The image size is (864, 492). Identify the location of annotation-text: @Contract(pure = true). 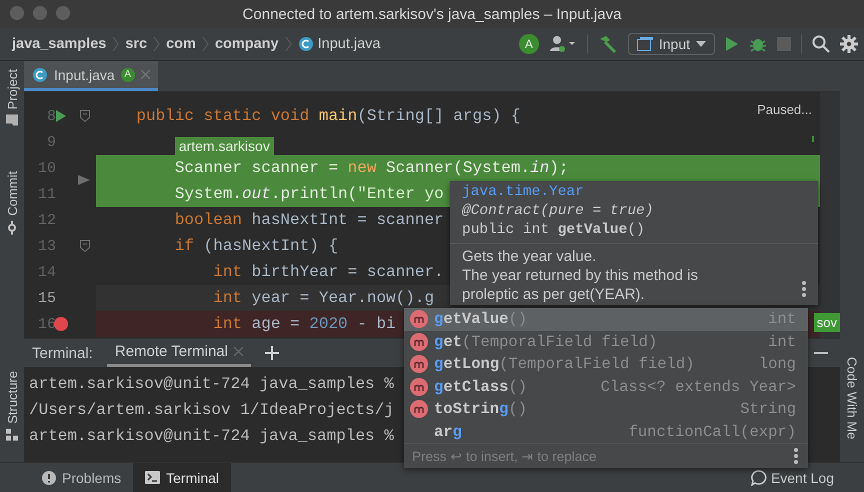
(558, 211).